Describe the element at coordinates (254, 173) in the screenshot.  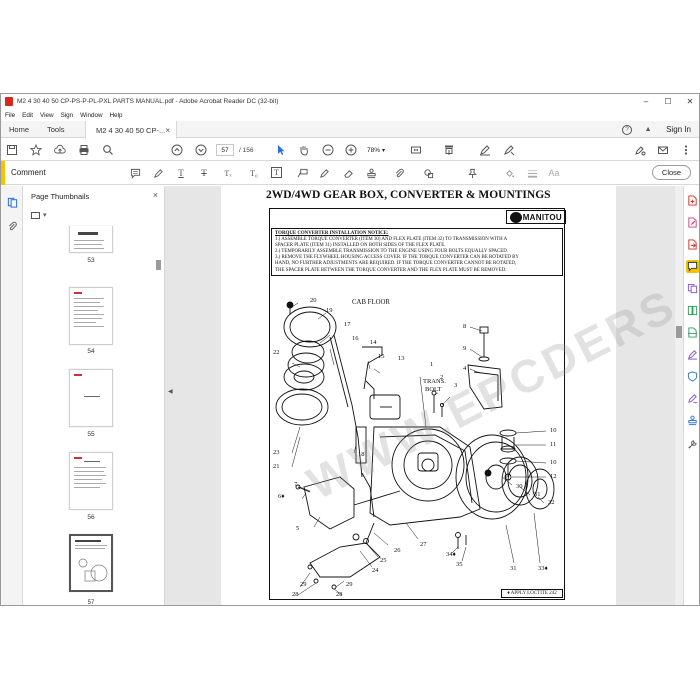
I see `insert-text-icon: T₀` at that location.